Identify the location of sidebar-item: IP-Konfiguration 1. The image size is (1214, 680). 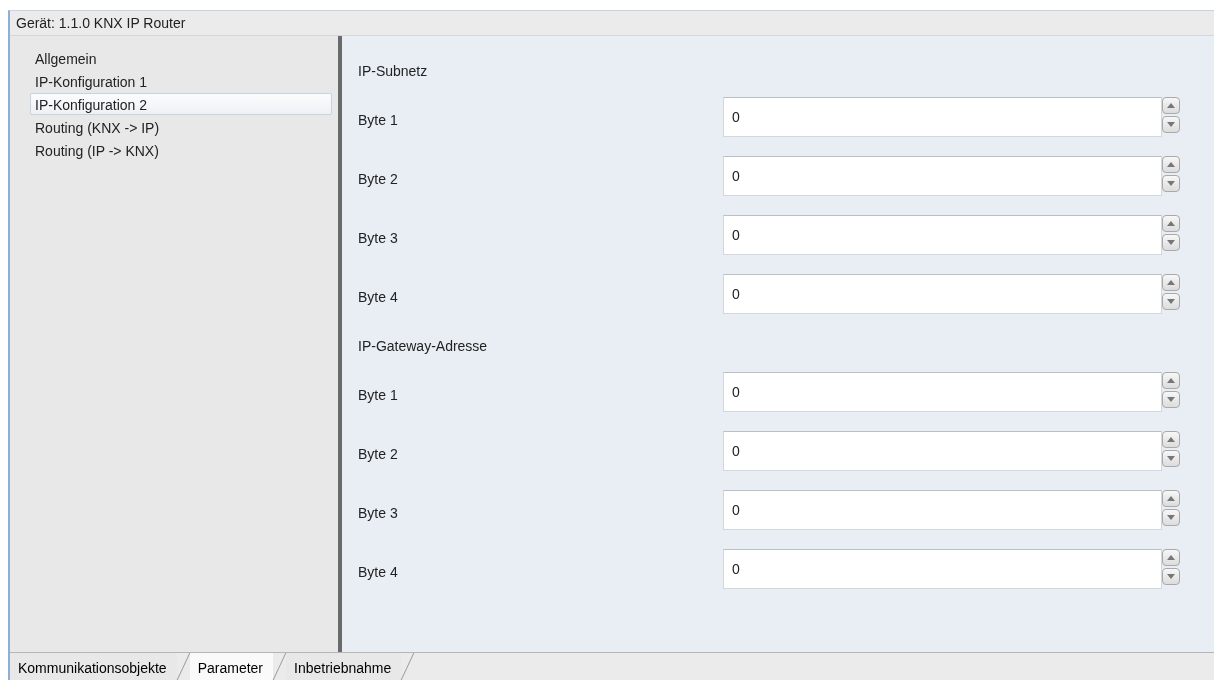
(181, 81).